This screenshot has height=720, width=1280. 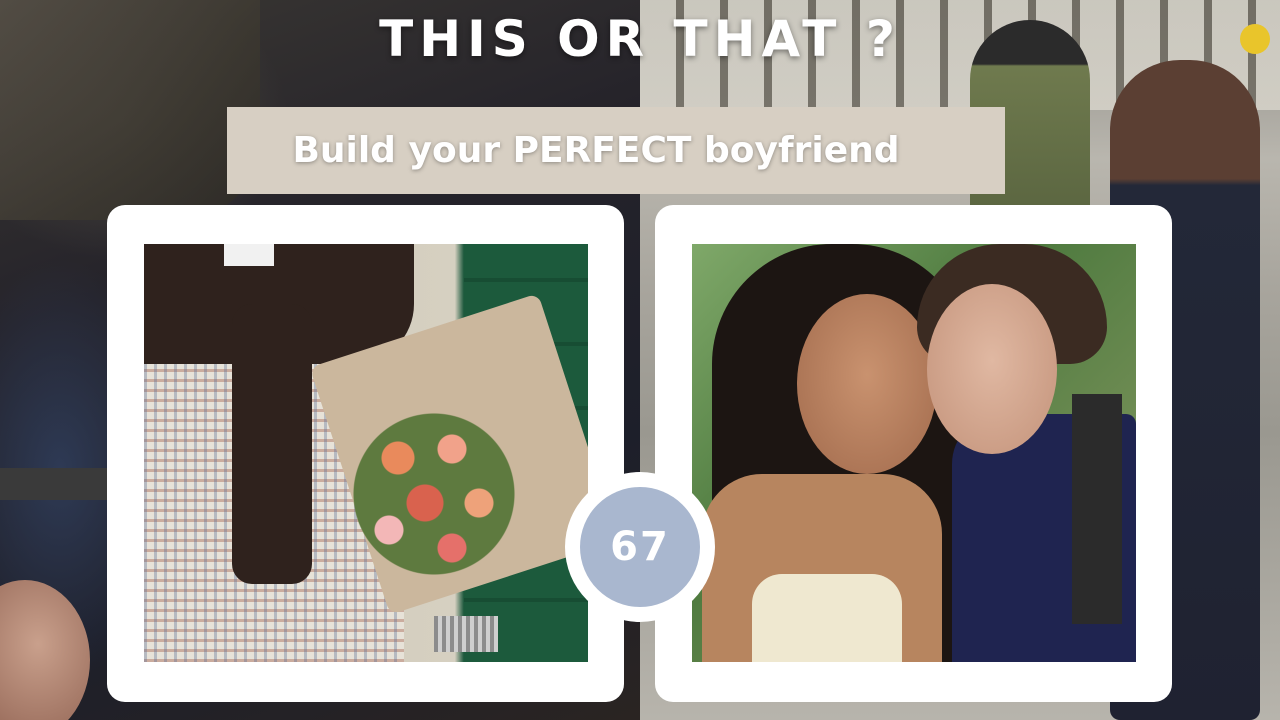 What do you see at coordinates (54, 484) in the screenshot?
I see `bag-strap-background` at bounding box center [54, 484].